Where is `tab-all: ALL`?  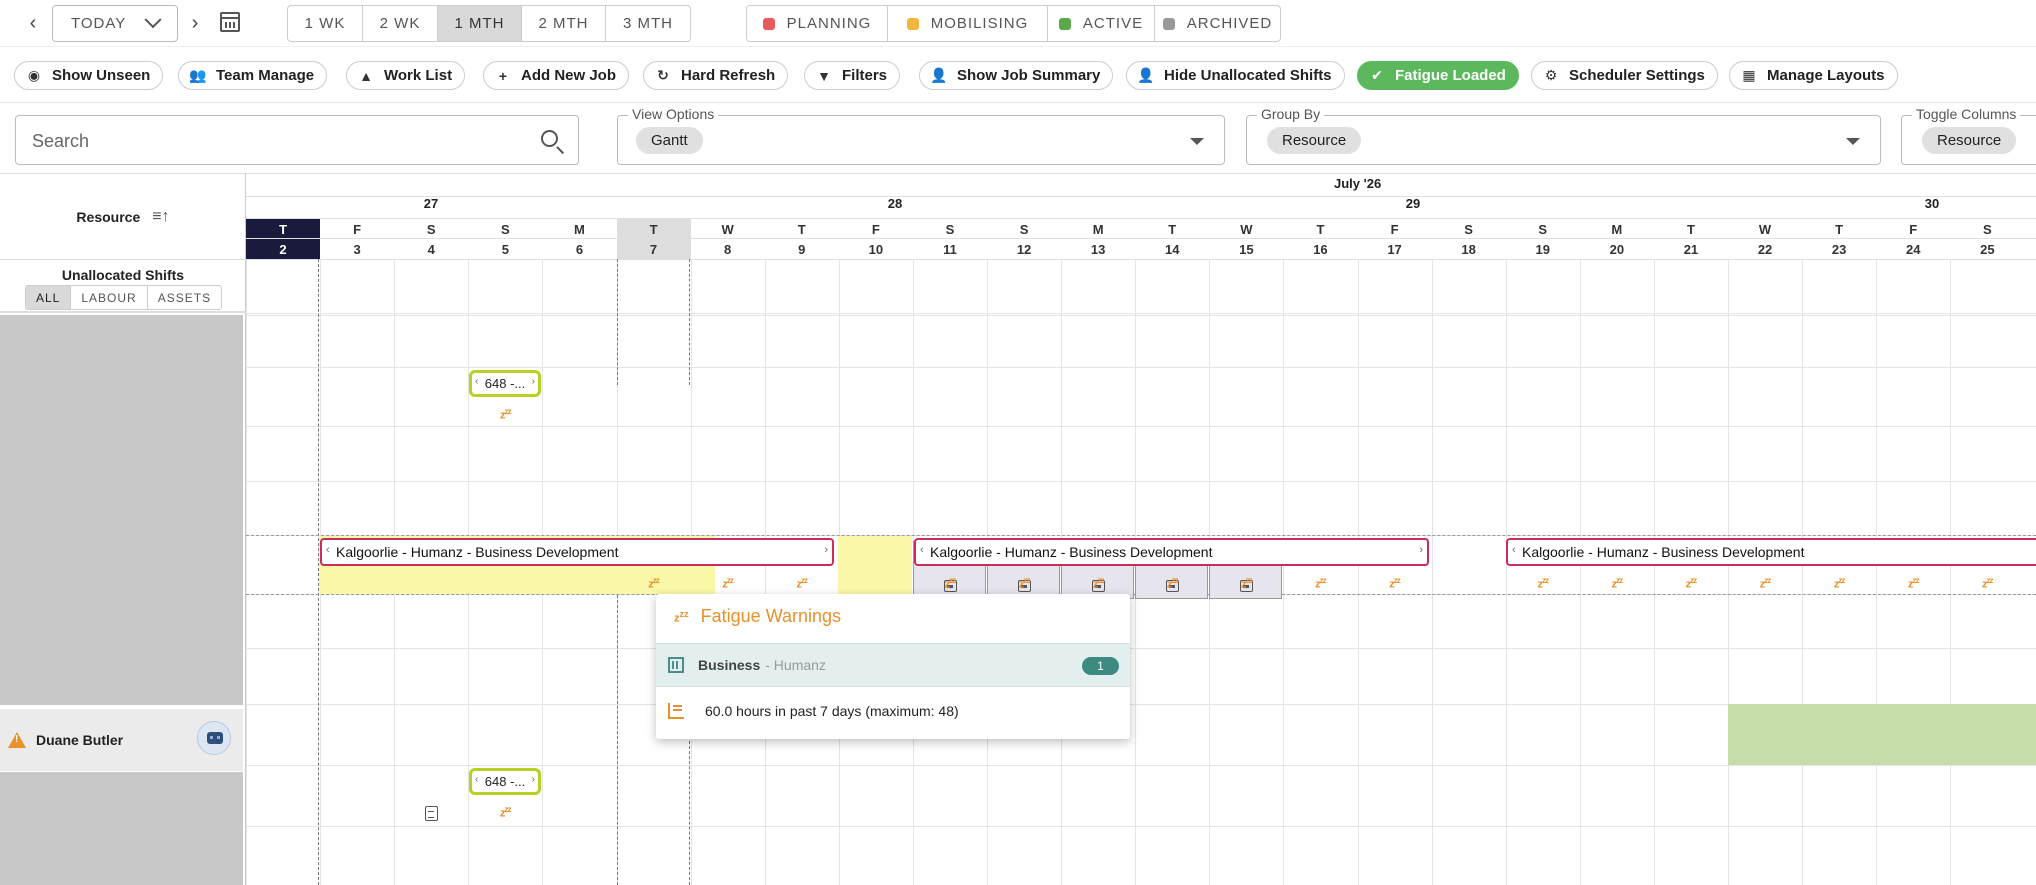
tab-all: ALL is located at coordinates (49, 297).